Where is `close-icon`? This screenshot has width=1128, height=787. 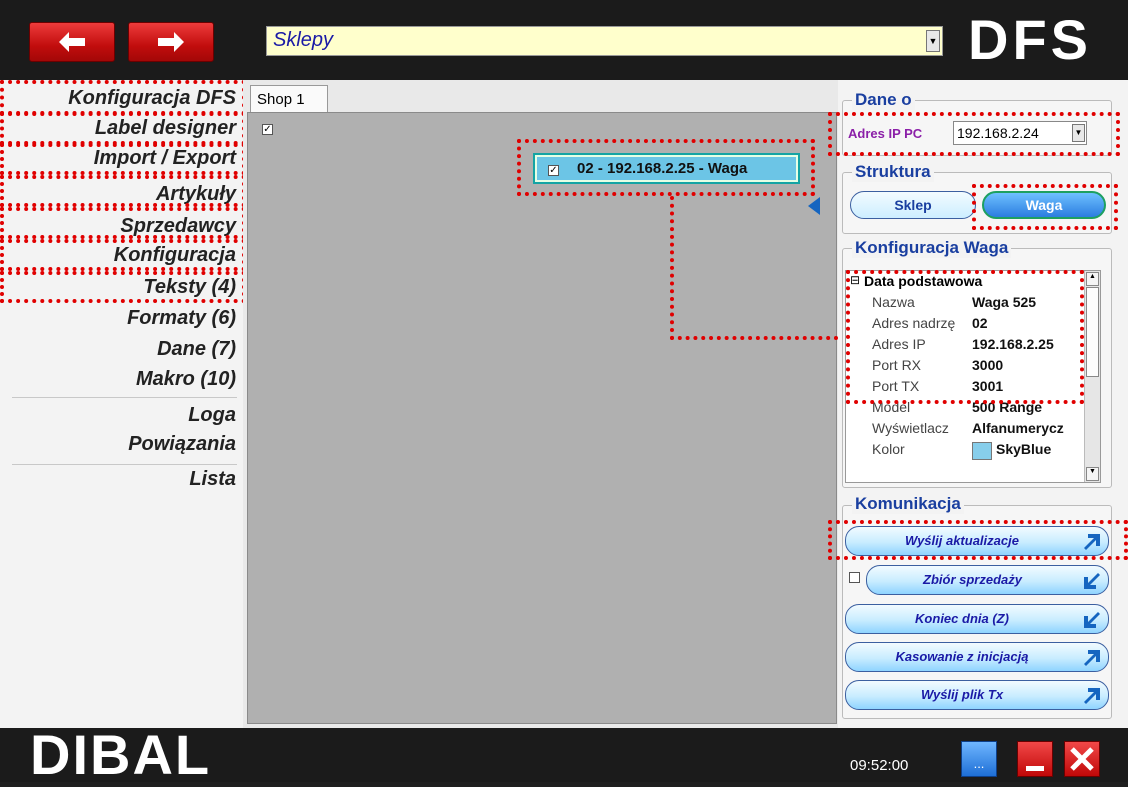
close-icon is located at coordinates (1082, 759).